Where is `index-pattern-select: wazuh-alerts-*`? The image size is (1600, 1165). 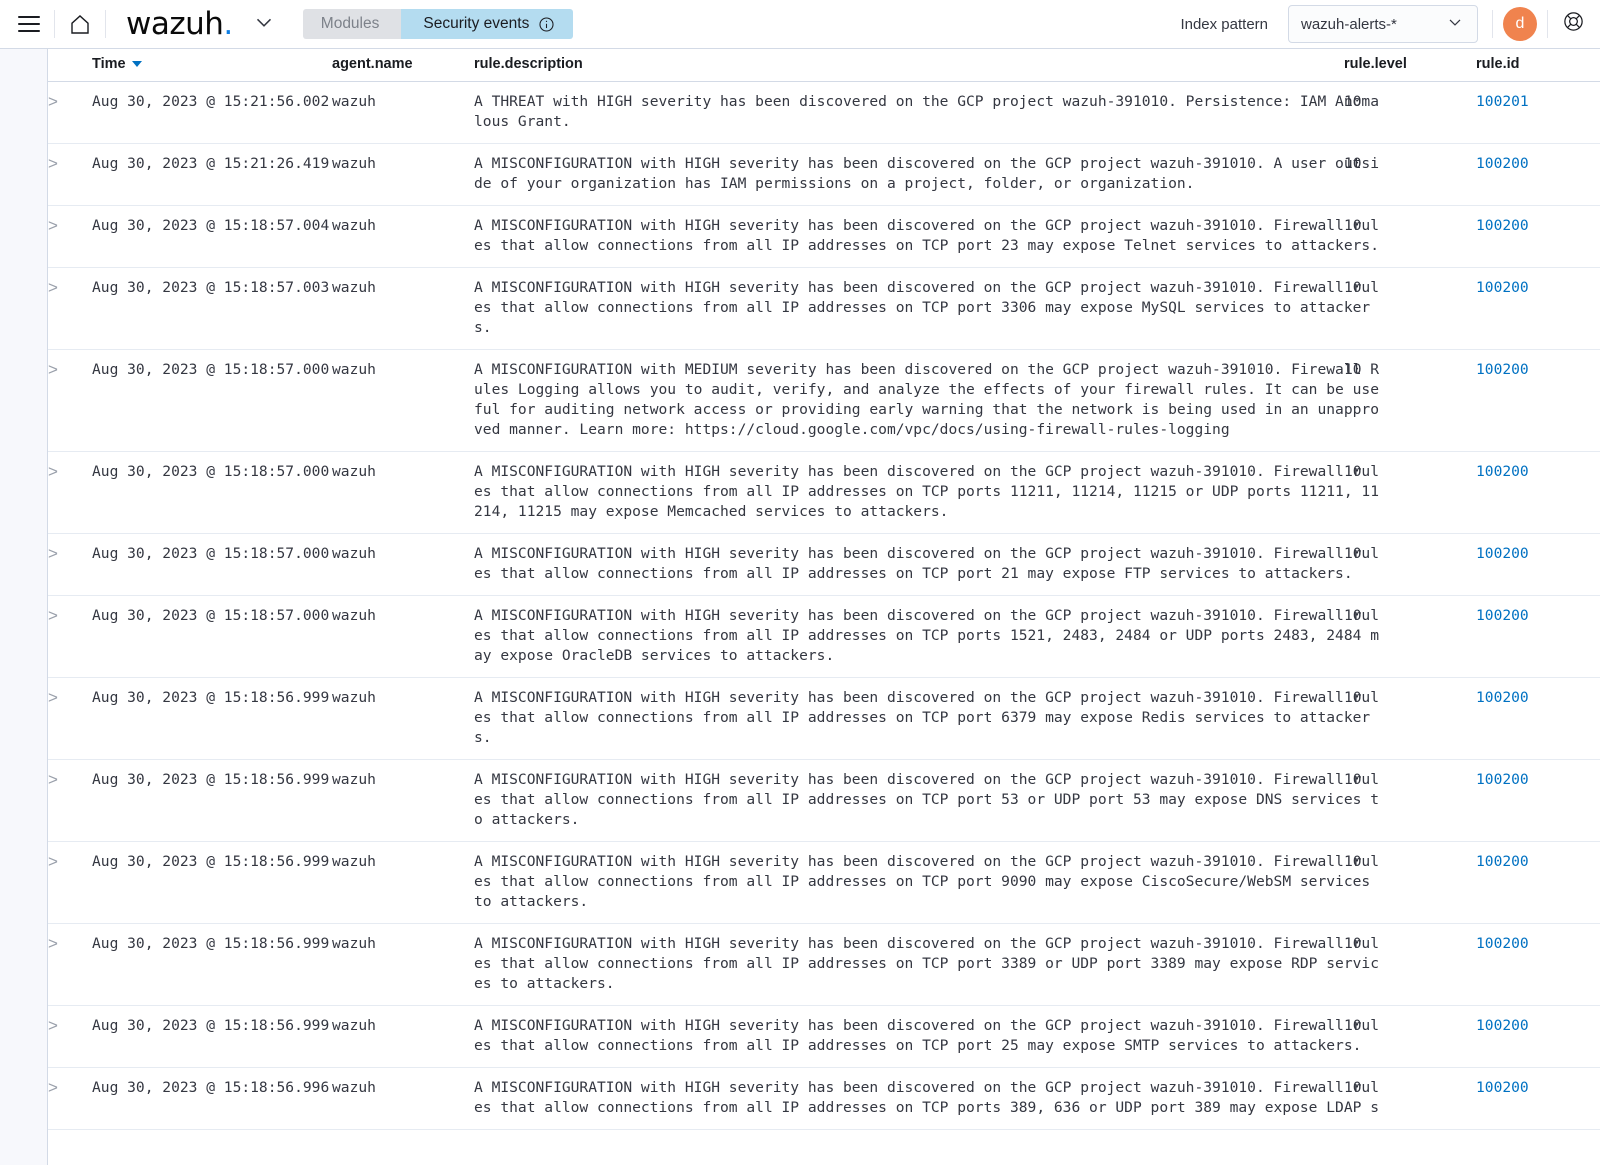
index-pattern-select: wazuh-alerts-* is located at coordinates (1383, 24).